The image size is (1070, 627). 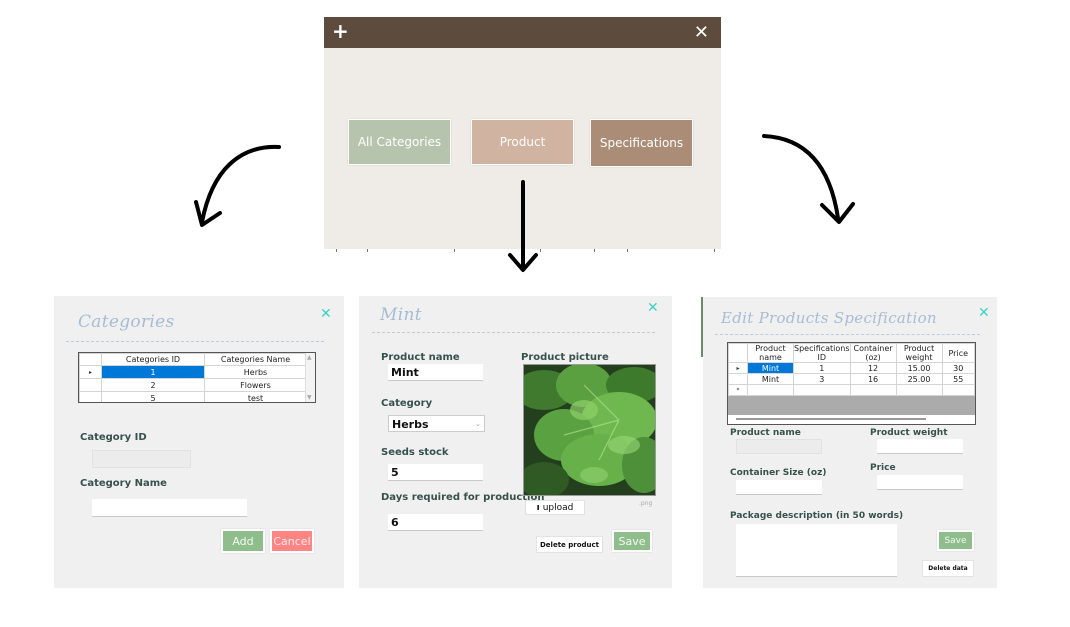 I want to click on category-name-field, so click(x=169, y=508).